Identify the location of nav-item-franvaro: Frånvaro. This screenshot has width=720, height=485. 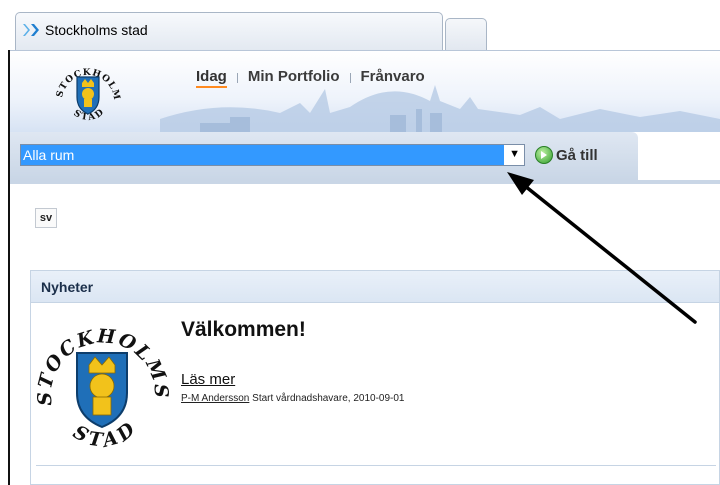
(393, 76).